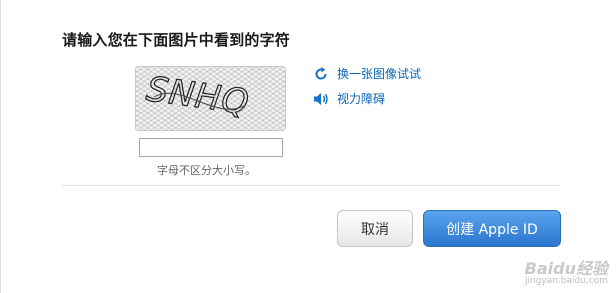 The width and height of the screenshot is (616, 293). I want to click on baidu-watermark: Baidu经验 jingyan.baidu.com, so click(566, 273).